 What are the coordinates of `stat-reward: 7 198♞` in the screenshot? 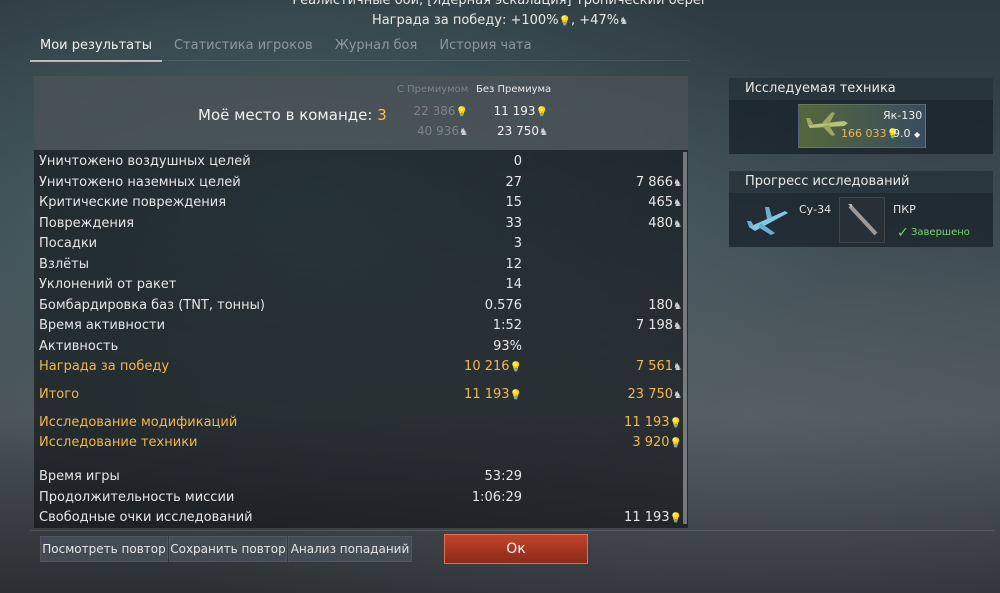 It's located at (659, 325).